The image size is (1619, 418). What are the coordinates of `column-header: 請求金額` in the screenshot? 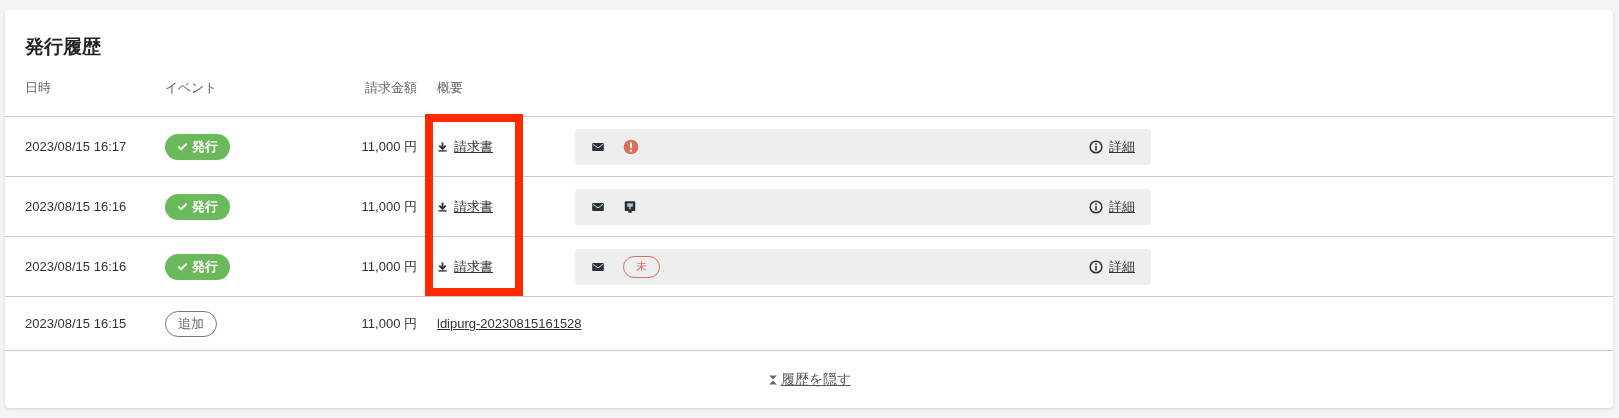 It's located at (391, 88).